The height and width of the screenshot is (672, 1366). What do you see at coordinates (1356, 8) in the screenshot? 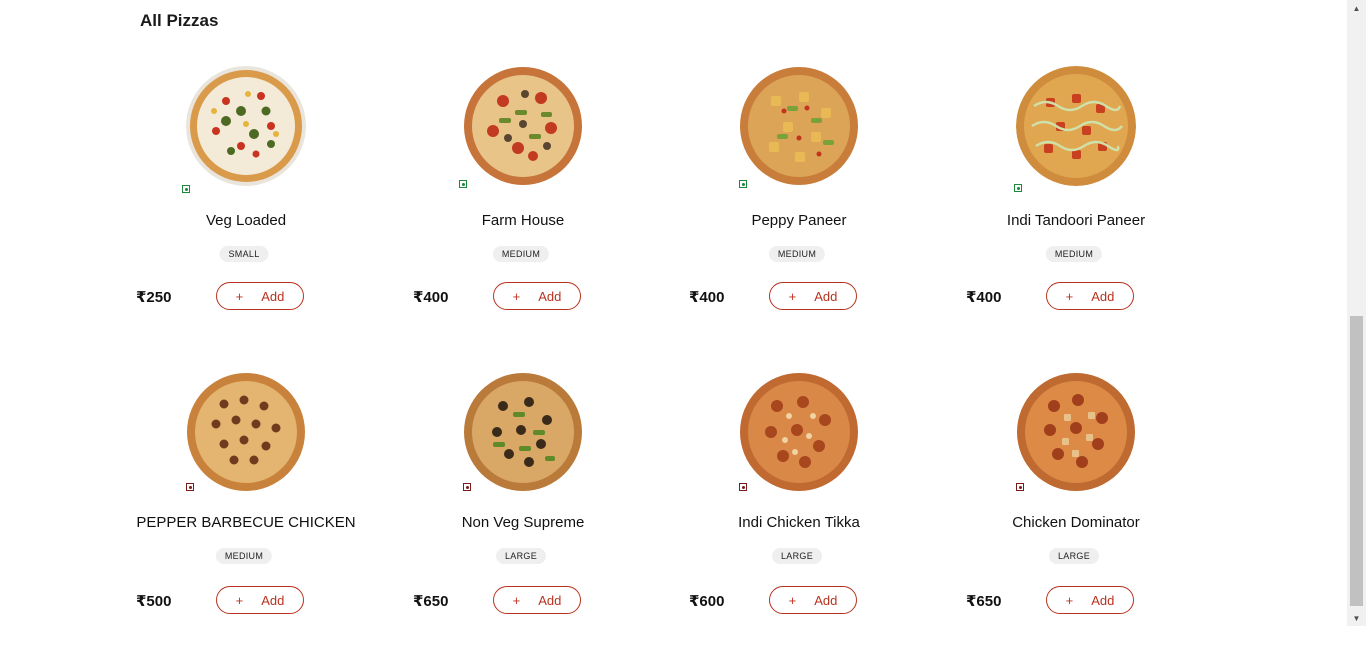
I see `scroll-up-icon: ▲` at bounding box center [1356, 8].